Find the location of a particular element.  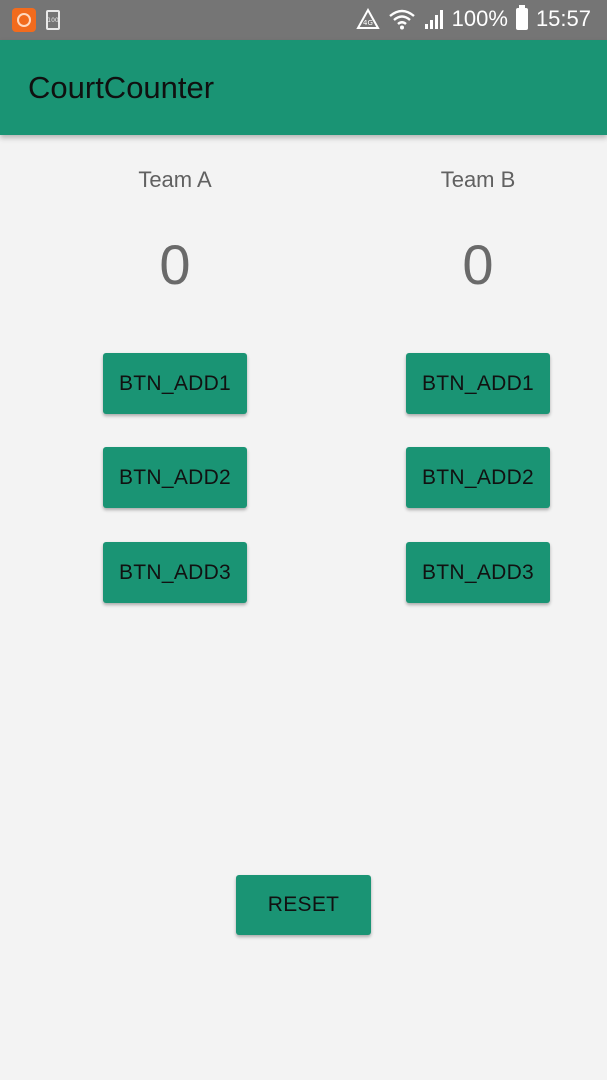

status-left-icons: 100 is located at coordinates (36, 20).